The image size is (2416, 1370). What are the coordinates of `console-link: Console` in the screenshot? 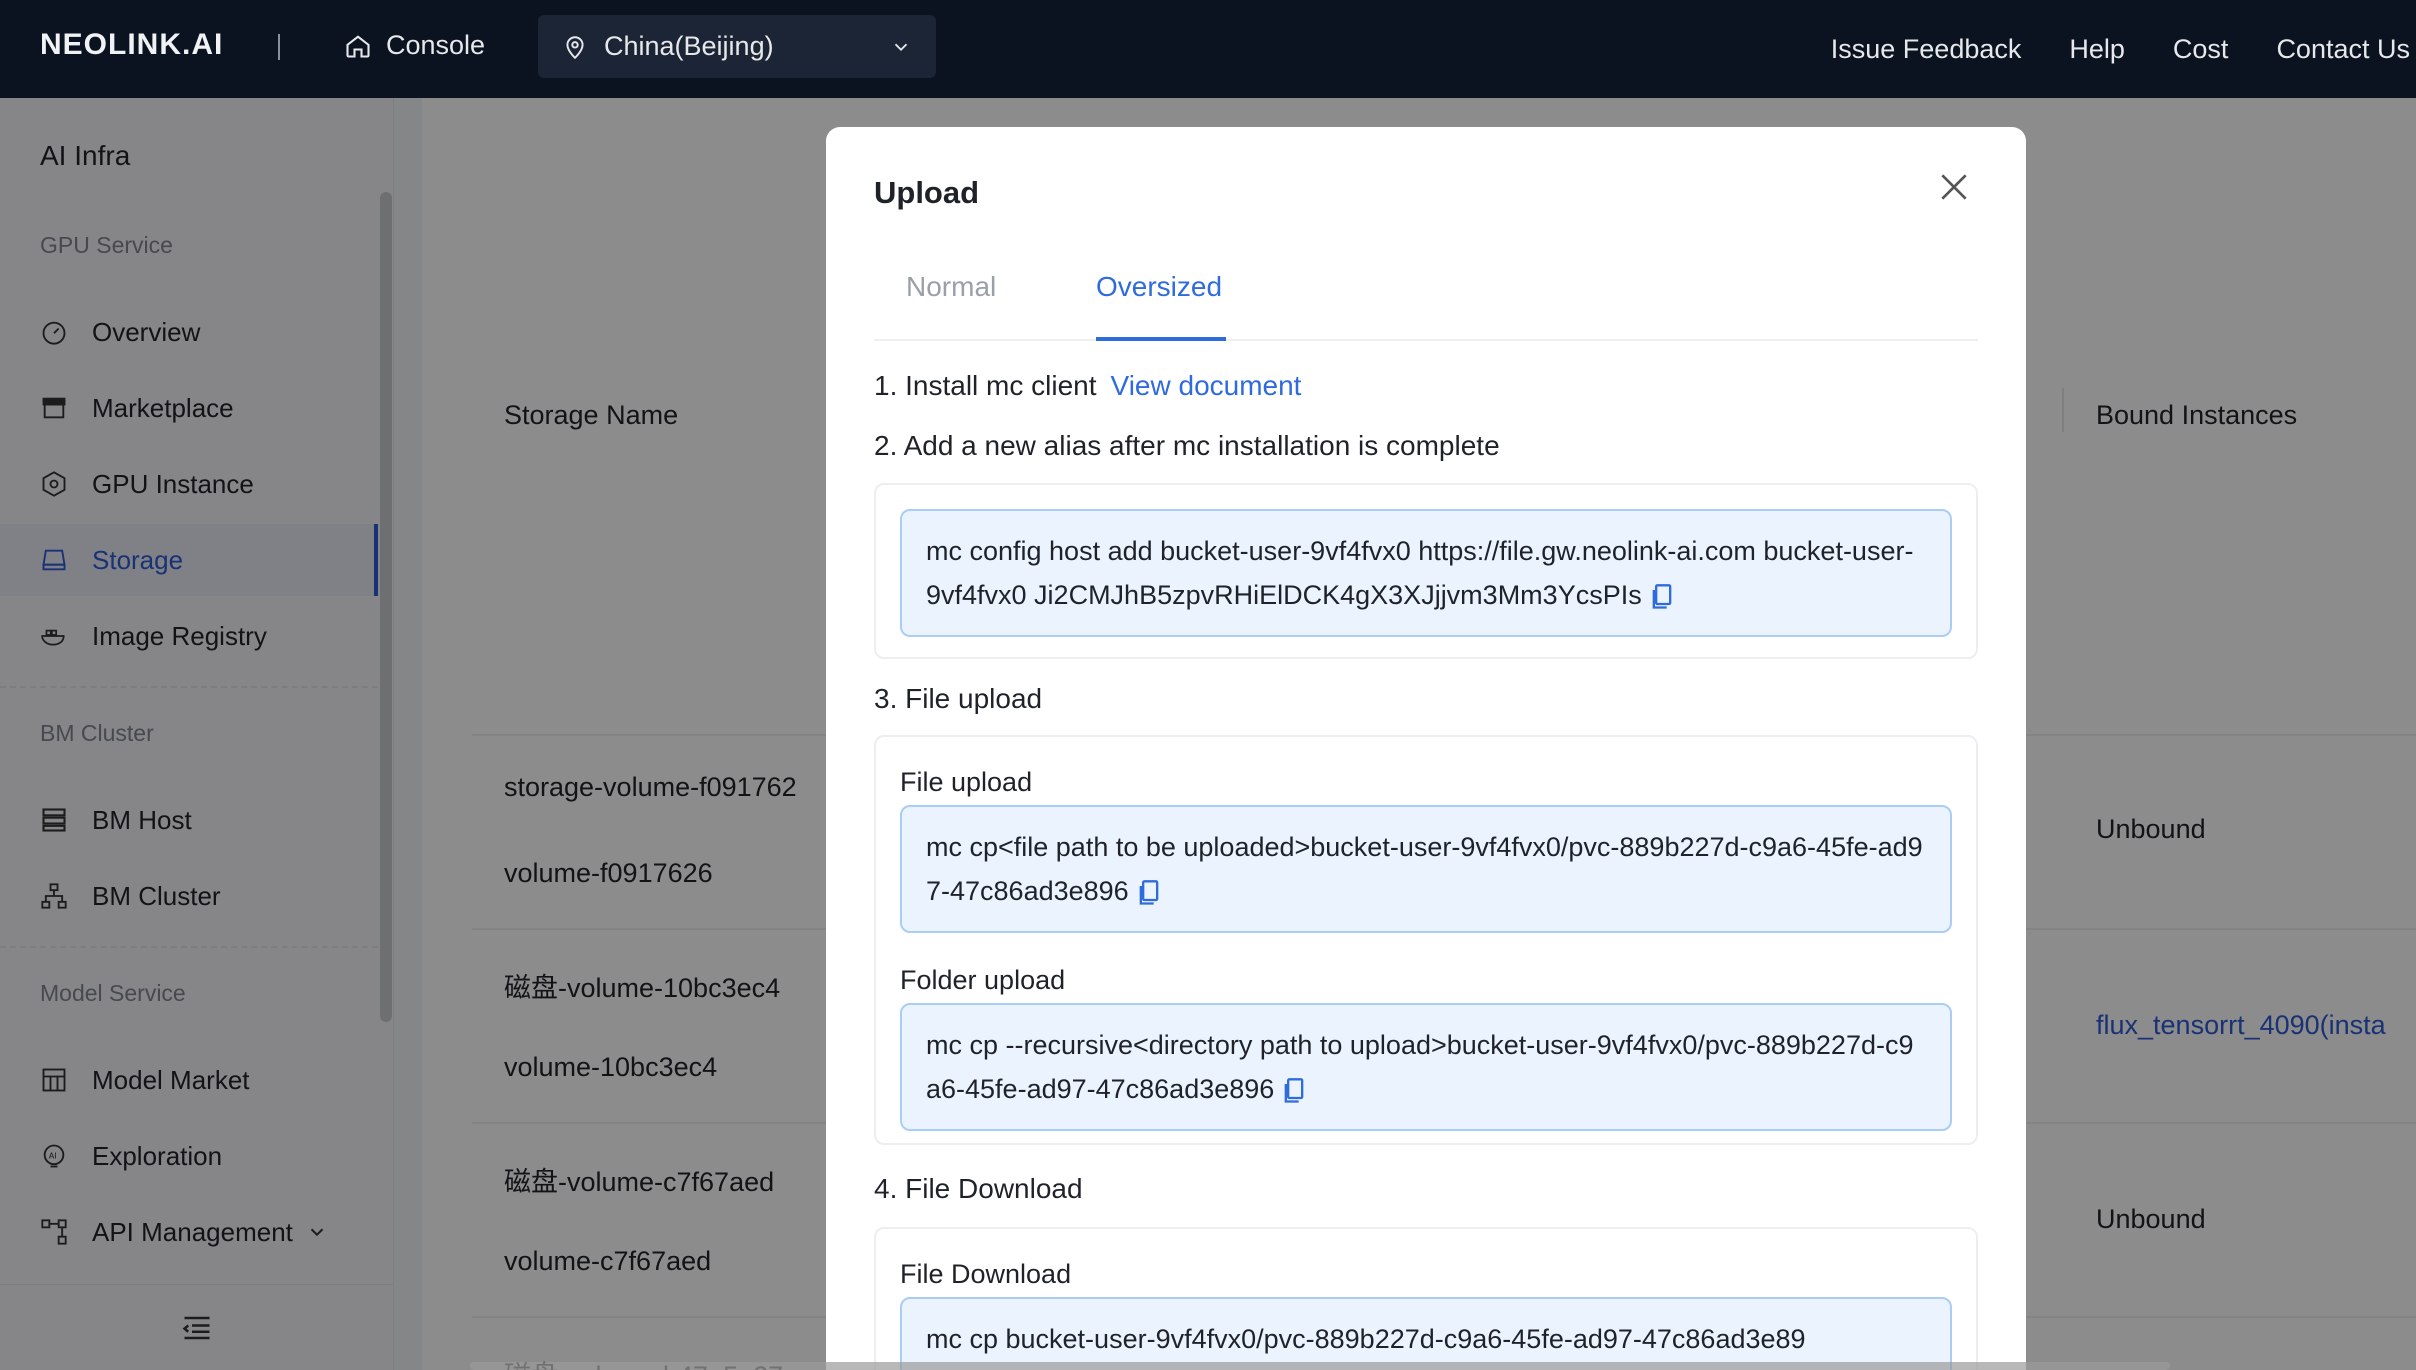 It's located at (414, 45).